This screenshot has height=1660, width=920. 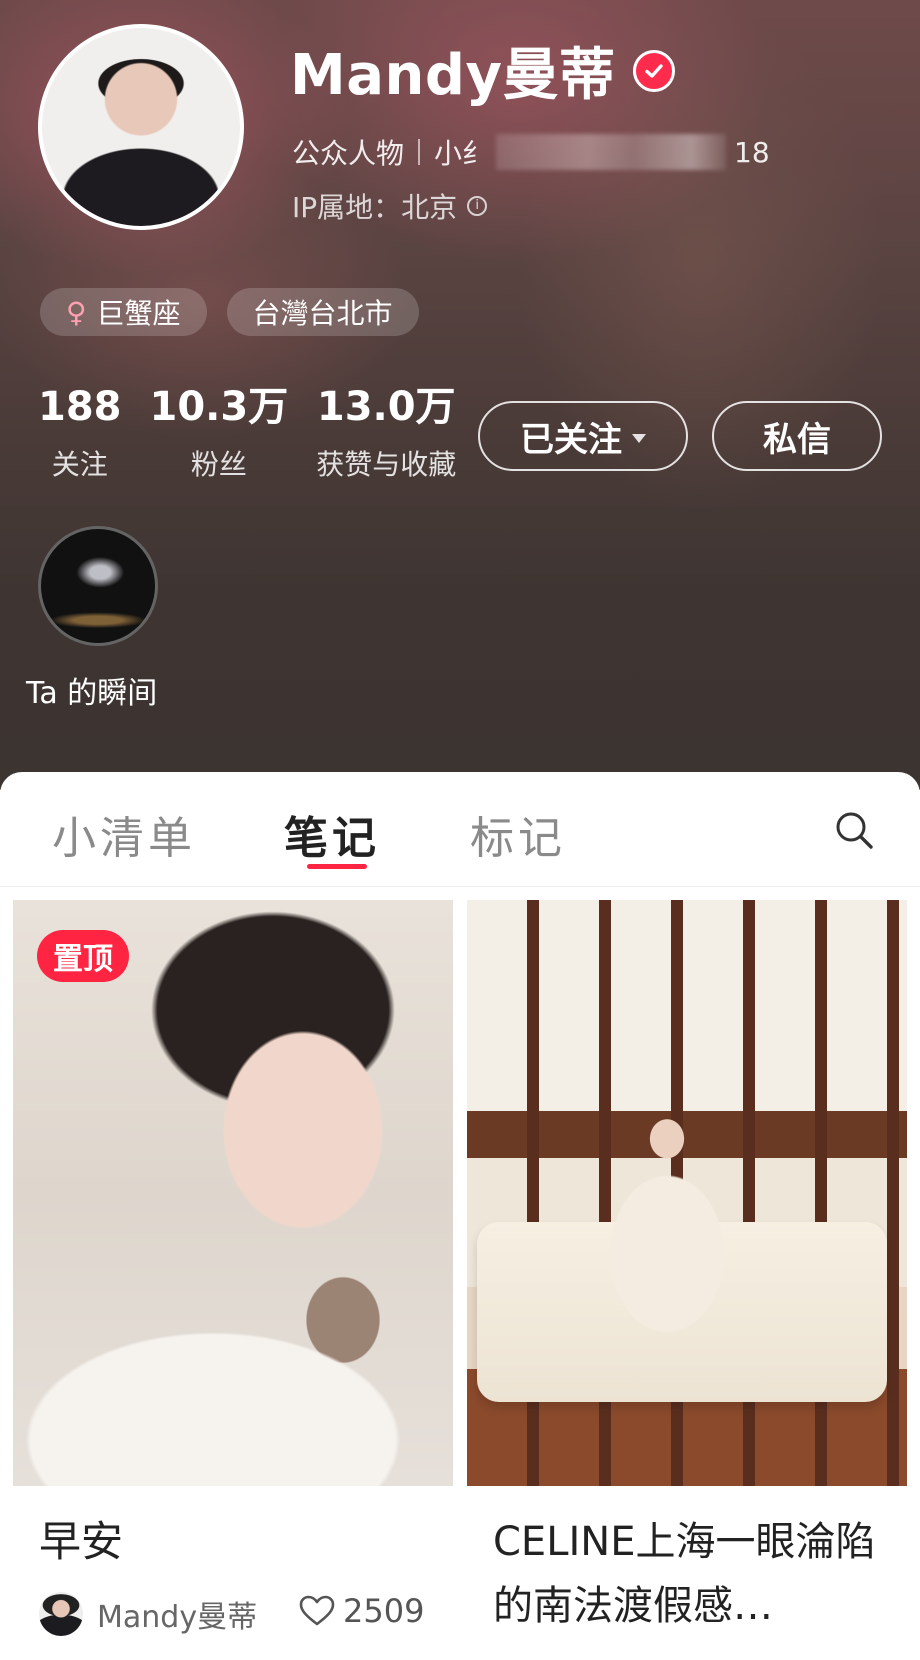 What do you see at coordinates (854, 830) in the screenshot?
I see `search-icon` at bounding box center [854, 830].